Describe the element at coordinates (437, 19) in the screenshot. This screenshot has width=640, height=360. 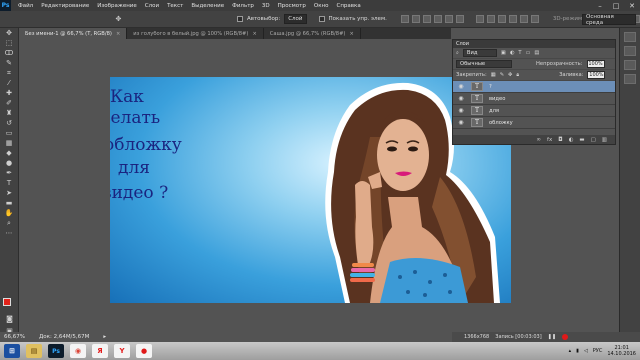
I see `align-left-icon` at that location.